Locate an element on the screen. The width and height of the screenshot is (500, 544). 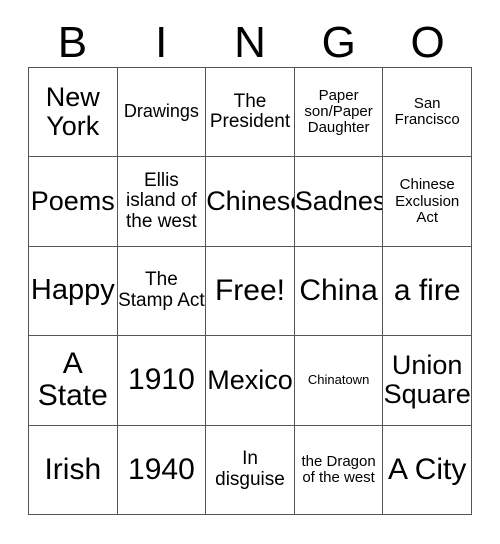
bingo-cell: The President is located at coordinates (250, 113).